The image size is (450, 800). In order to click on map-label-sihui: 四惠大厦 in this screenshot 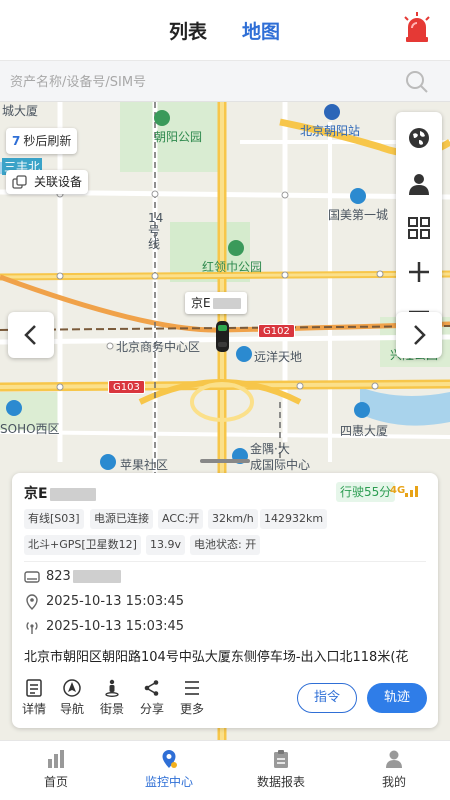, I will do `click(364, 431)`.